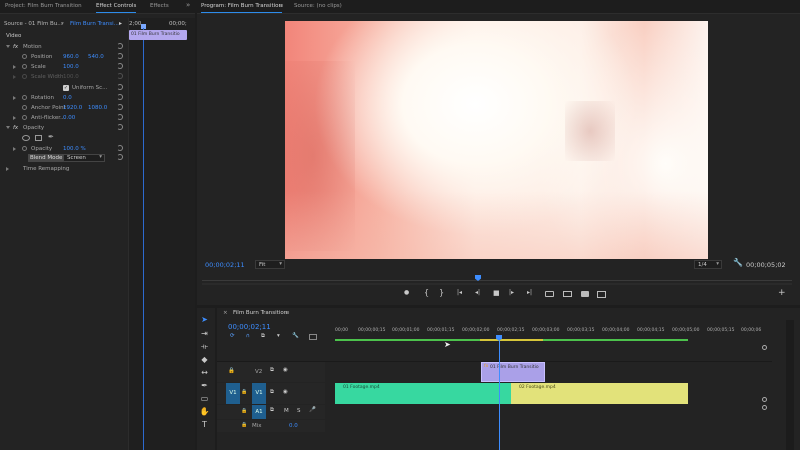  Describe the element at coordinates (120, 107) in the screenshot. I see `reset-anchor-icon` at that location.